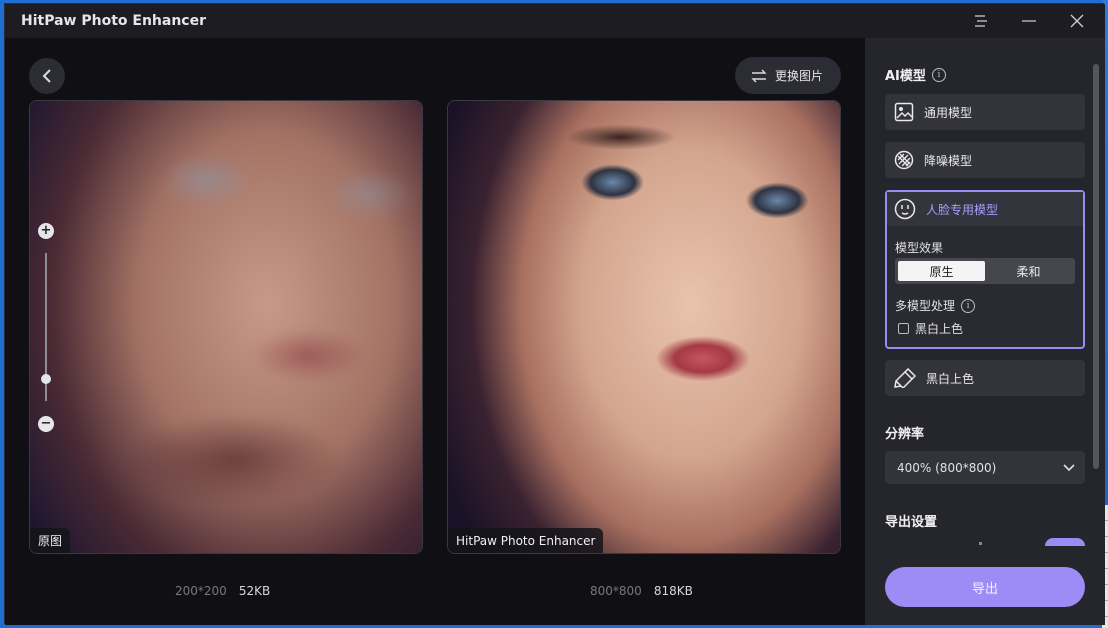 The height and width of the screenshot is (628, 1108). What do you see at coordinates (925, 306) in the screenshot?
I see `multi-model-label: 多模型处理` at bounding box center [925, 306].